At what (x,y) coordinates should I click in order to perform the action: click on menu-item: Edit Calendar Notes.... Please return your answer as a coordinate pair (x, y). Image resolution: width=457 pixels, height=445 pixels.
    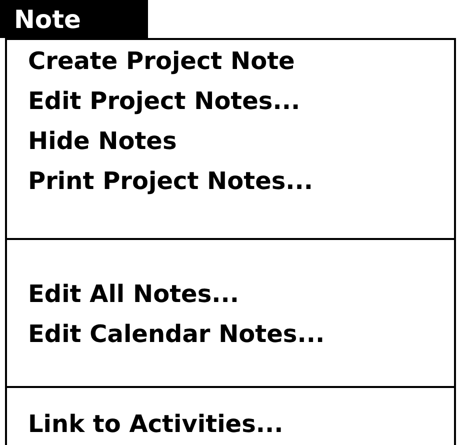
    Looking at the image, I should click on (166, 334).